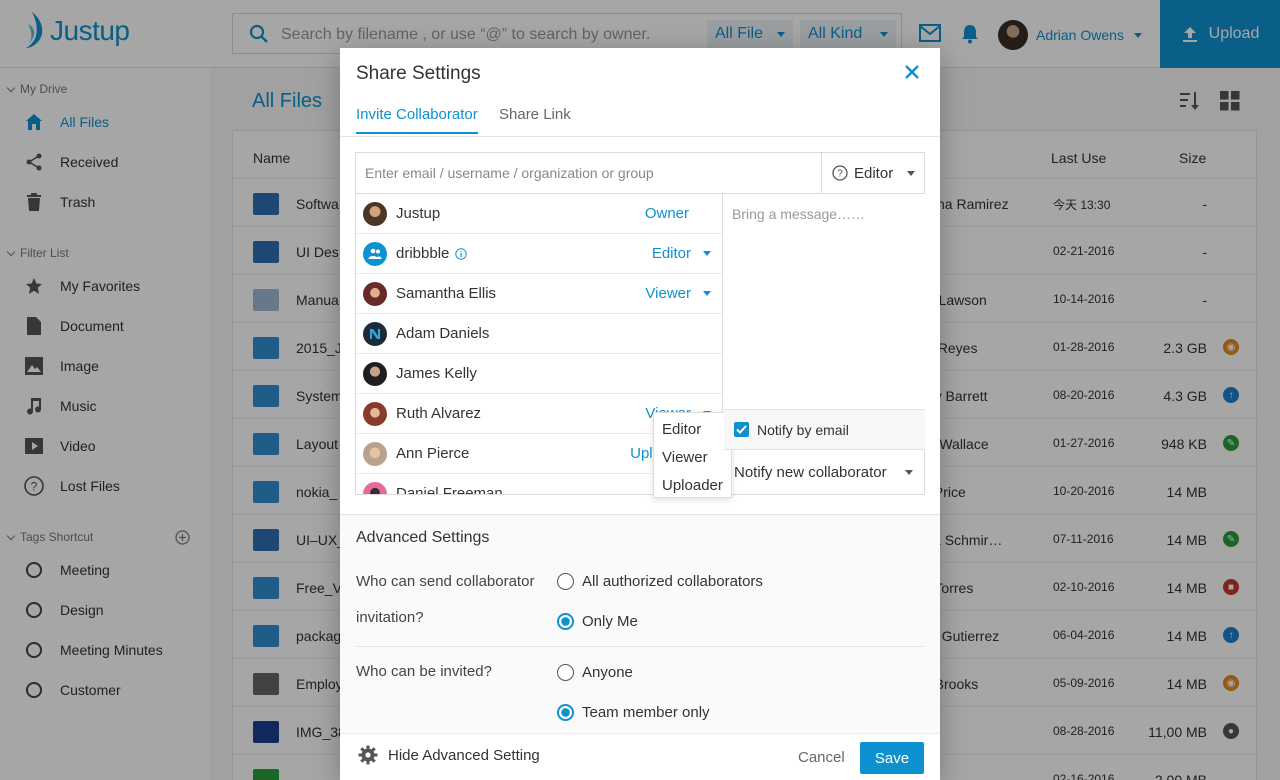 The width and height of the screenshot is (1280, 780). I want to click on collaborator-row: dribbble Editor, so click(539, 254).